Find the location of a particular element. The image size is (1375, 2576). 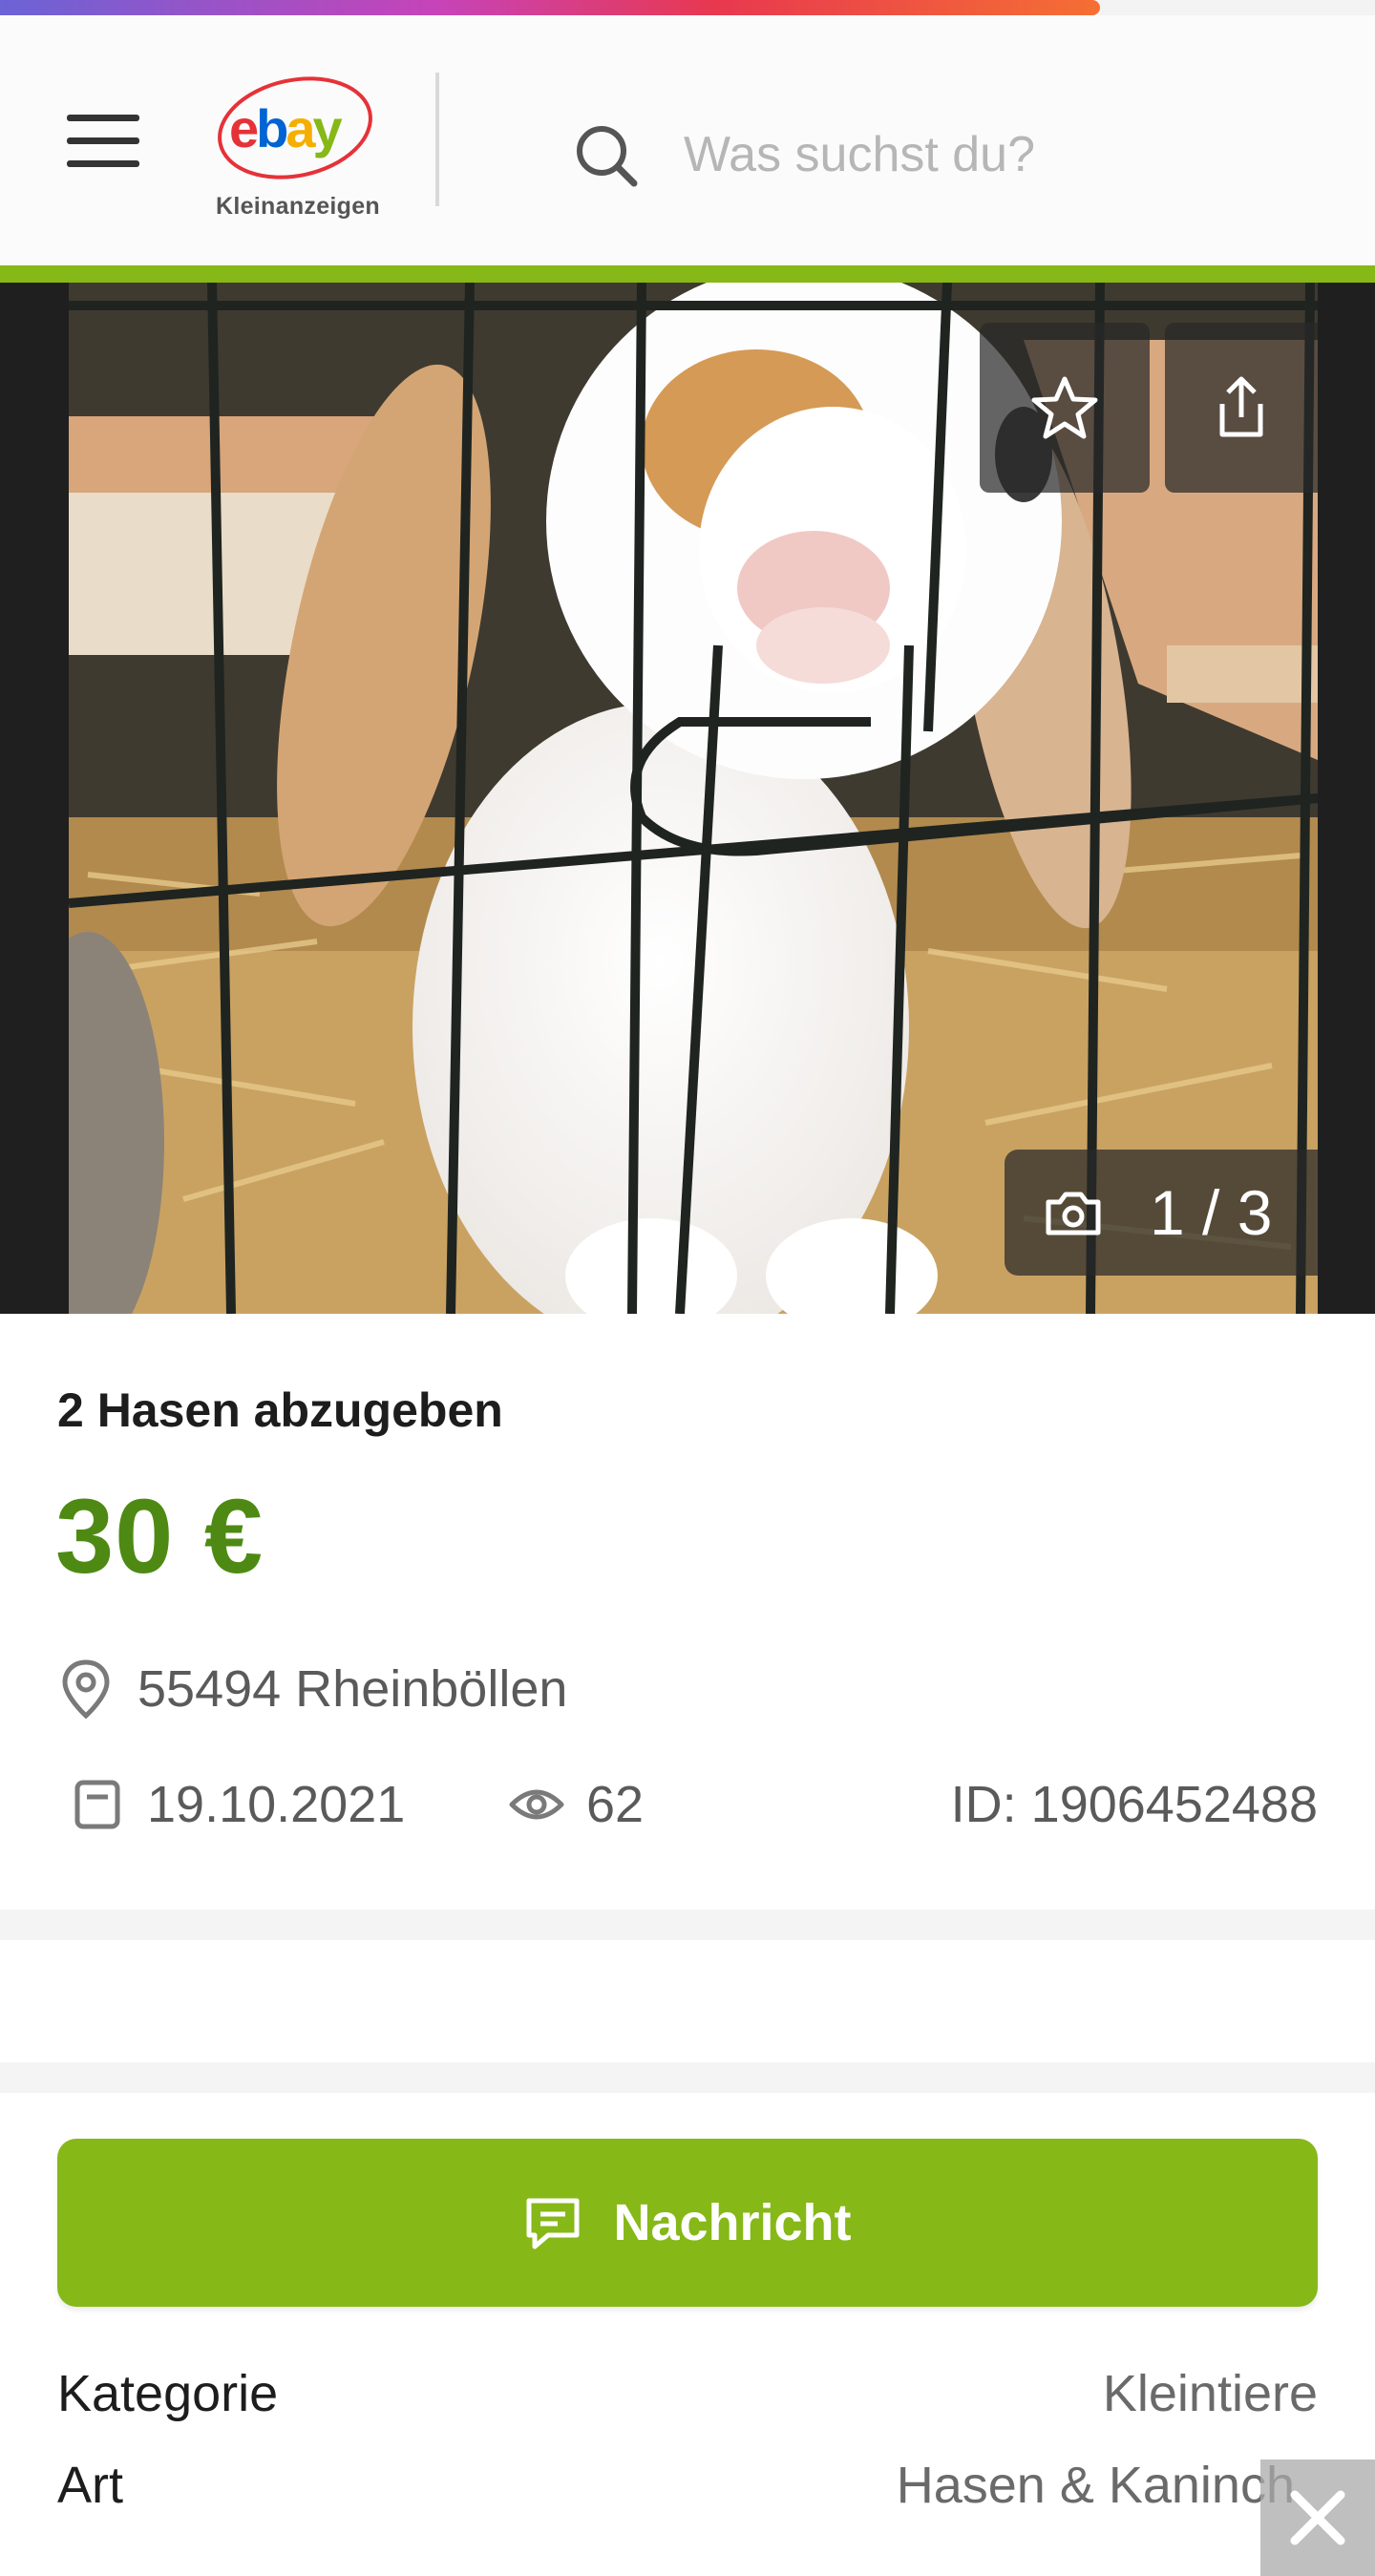

ad-date-text: 19.10.2021 is located at coordinates (277, 1804).